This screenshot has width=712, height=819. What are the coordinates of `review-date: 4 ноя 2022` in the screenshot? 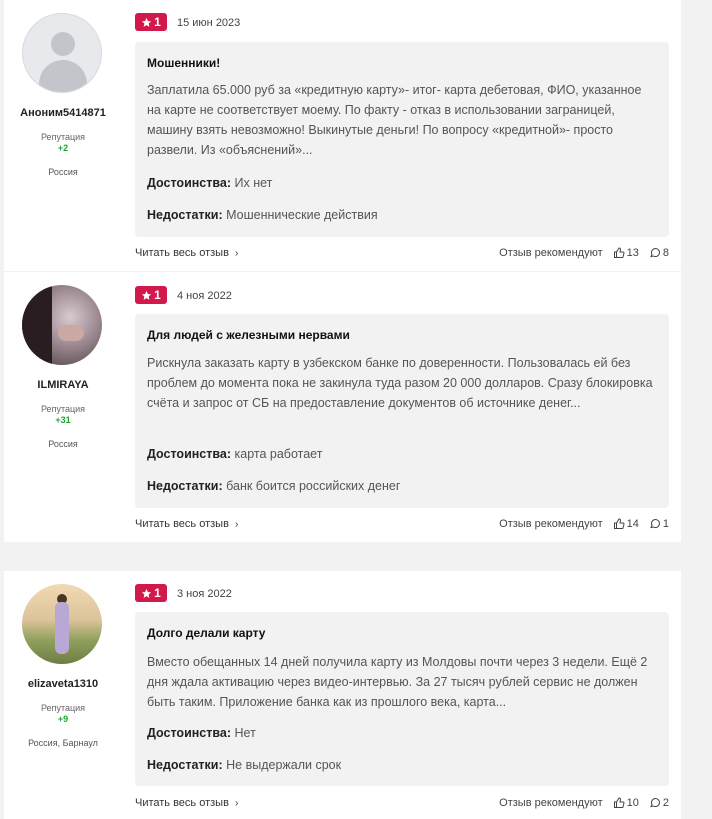 It's located at (204, 296).